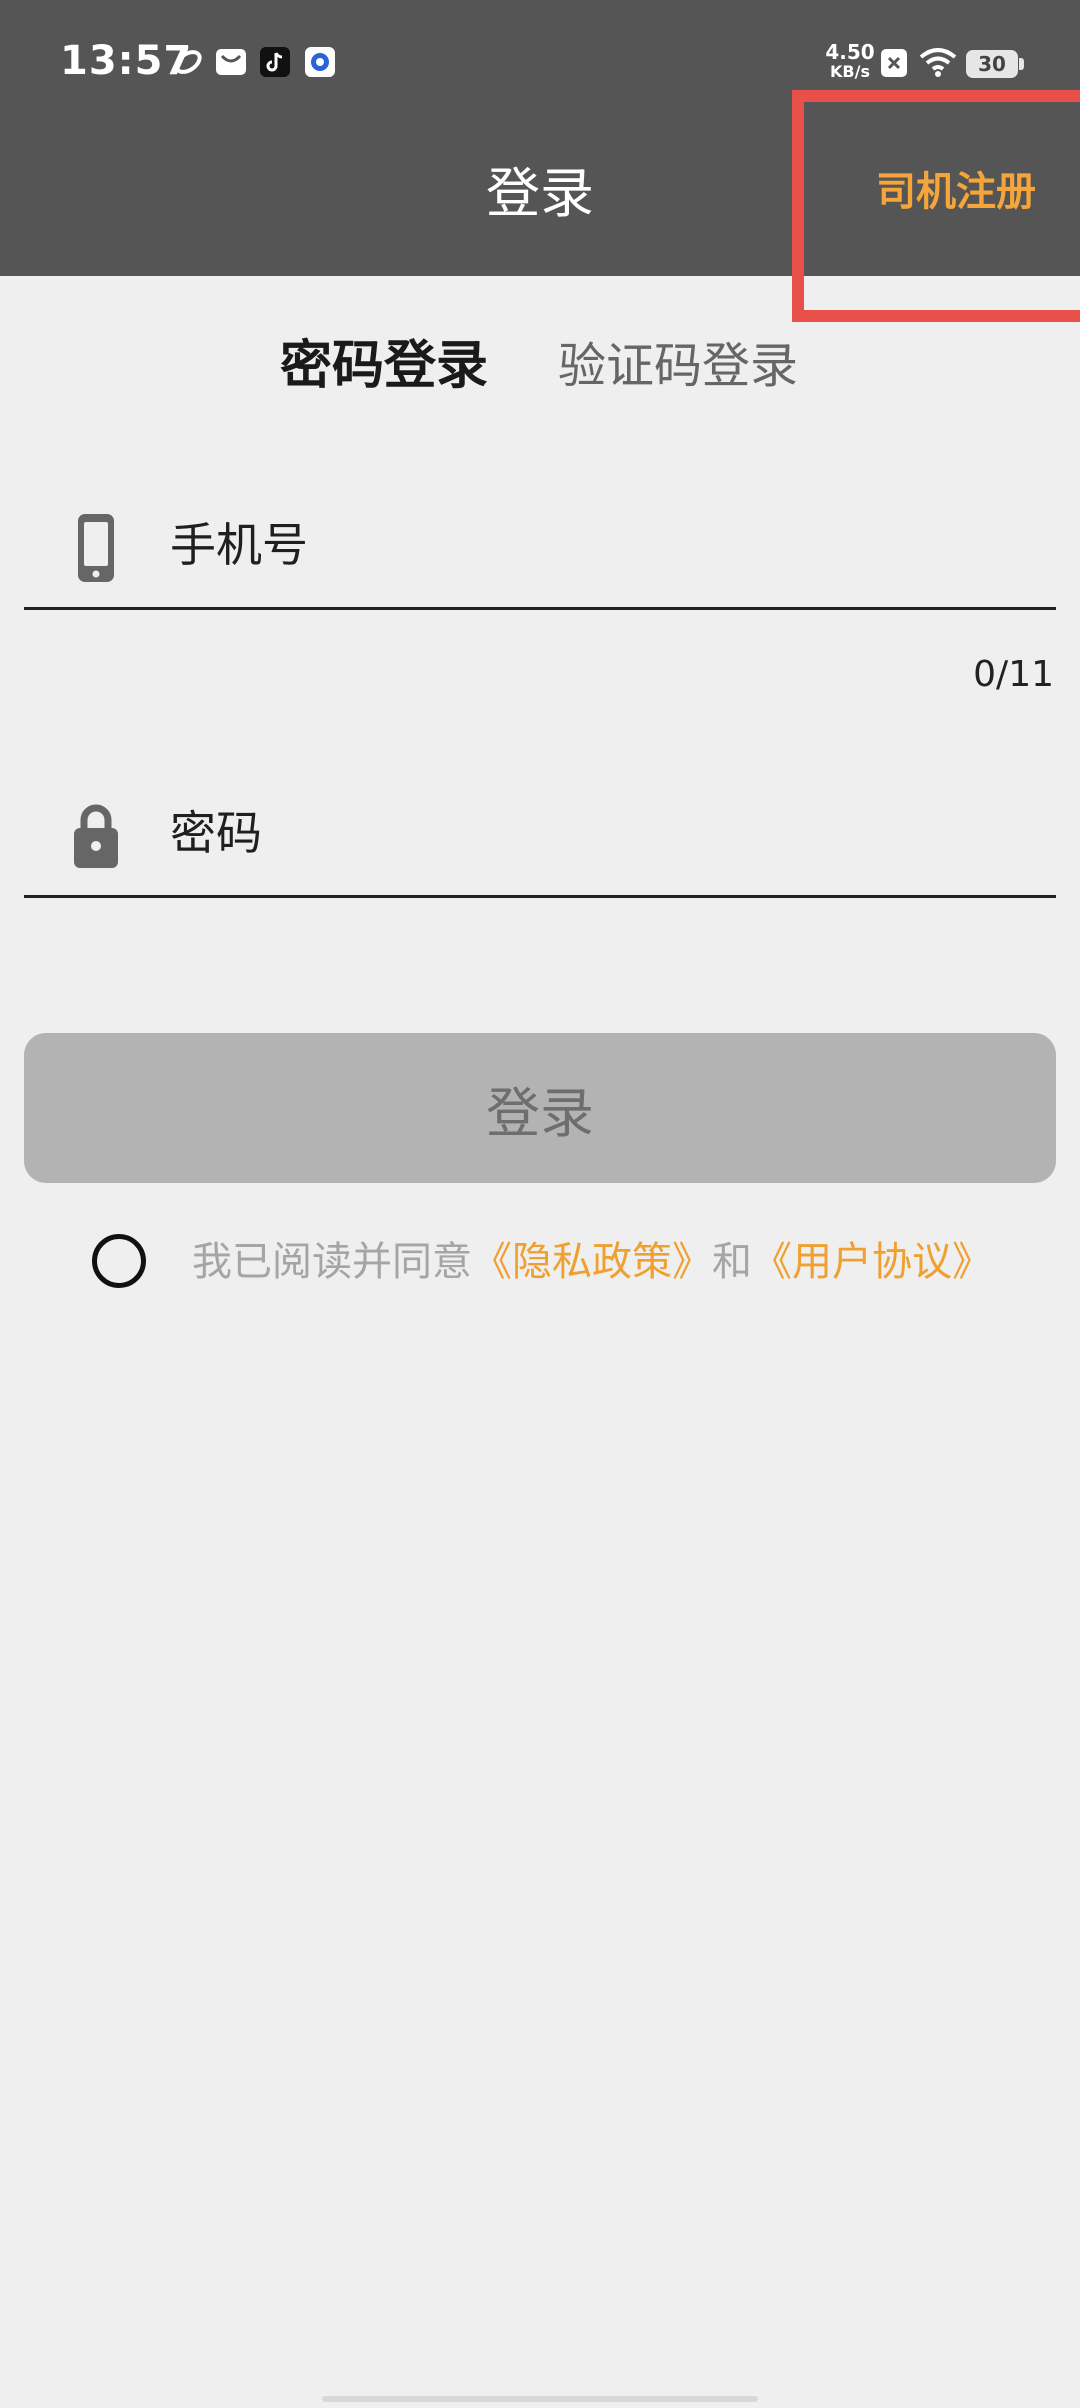  What do you see at coordinates (938, 62) in the screenshot?
I see `wifi-icon` at bounding box center [938, 62].